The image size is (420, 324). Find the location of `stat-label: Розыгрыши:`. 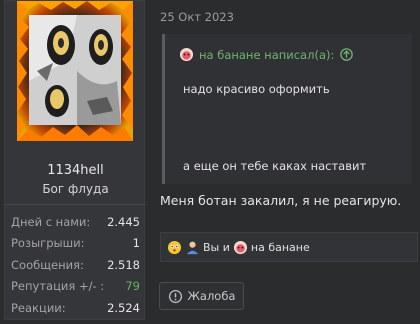

stat-label: Розыгрыши: is located at coordinates (48, 243).